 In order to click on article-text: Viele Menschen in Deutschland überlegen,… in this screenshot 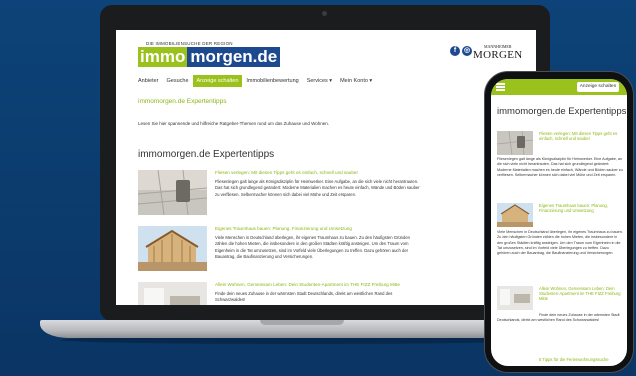, I will do `click(313, 247)`.